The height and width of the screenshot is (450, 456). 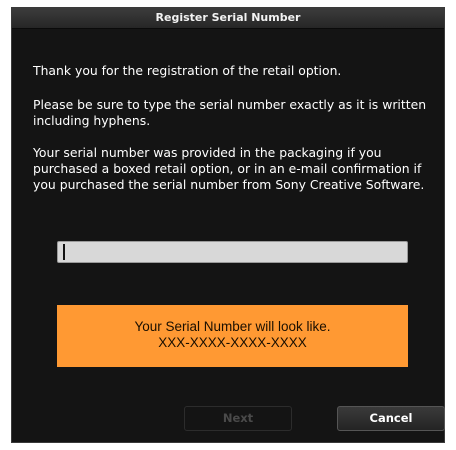 What do you see at coordinates (232, 326) in the screenshot?
I see `hint-text: Your Serial Number will look like.` at bounding box center [232, 326].